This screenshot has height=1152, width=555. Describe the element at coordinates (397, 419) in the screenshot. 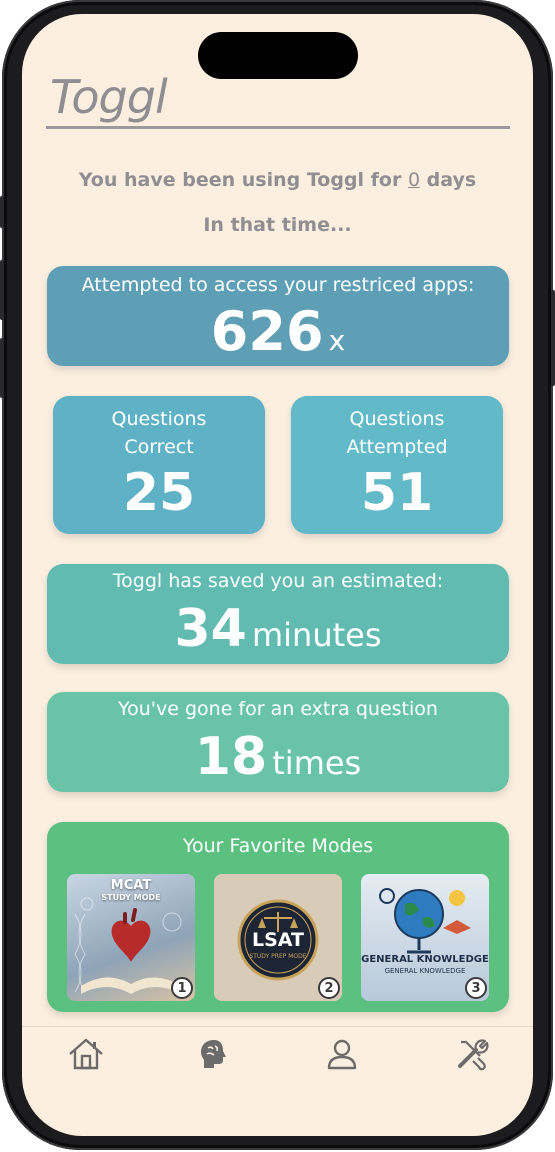

I see `questions-attempted-label-1: Questions` at that location.